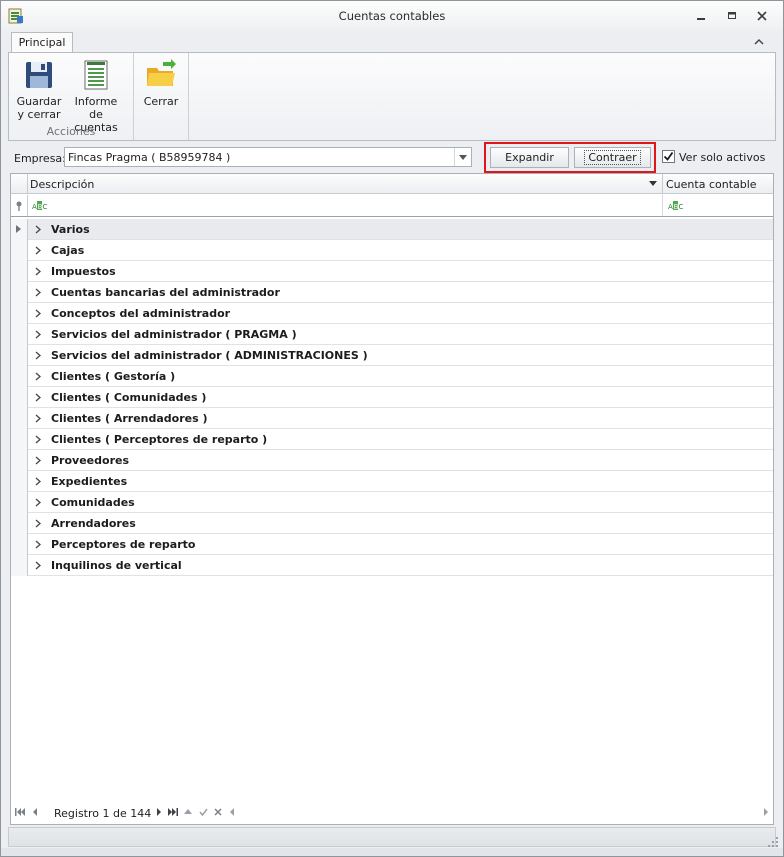 This screenshot has width=784, height=857. I want to click on table-row: Clientes ( Arrendadores ), so click(392, 418).